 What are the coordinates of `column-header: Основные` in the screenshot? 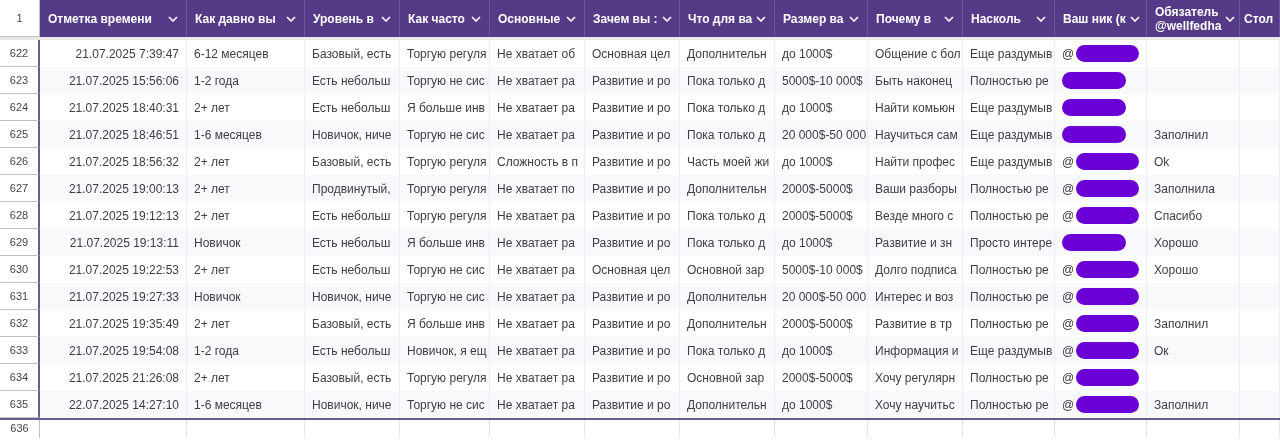 It's located at (529, 18).